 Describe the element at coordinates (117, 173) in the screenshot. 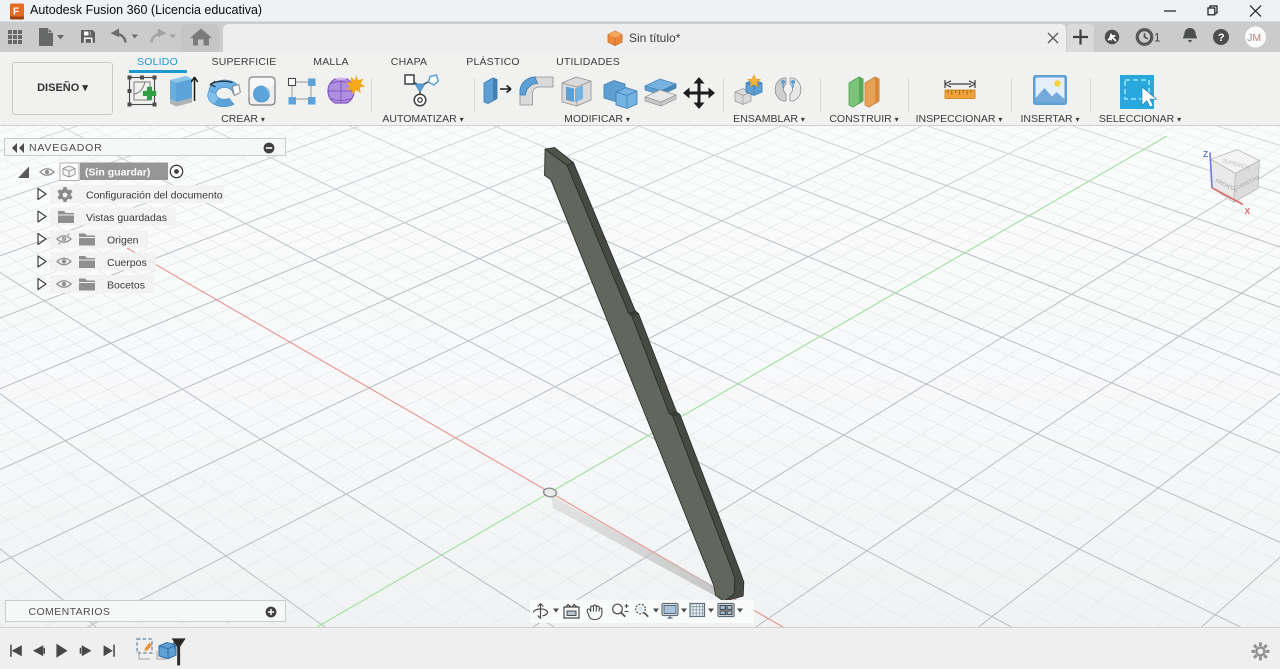

I see `svg-text: (Sin guardar)` at that location.